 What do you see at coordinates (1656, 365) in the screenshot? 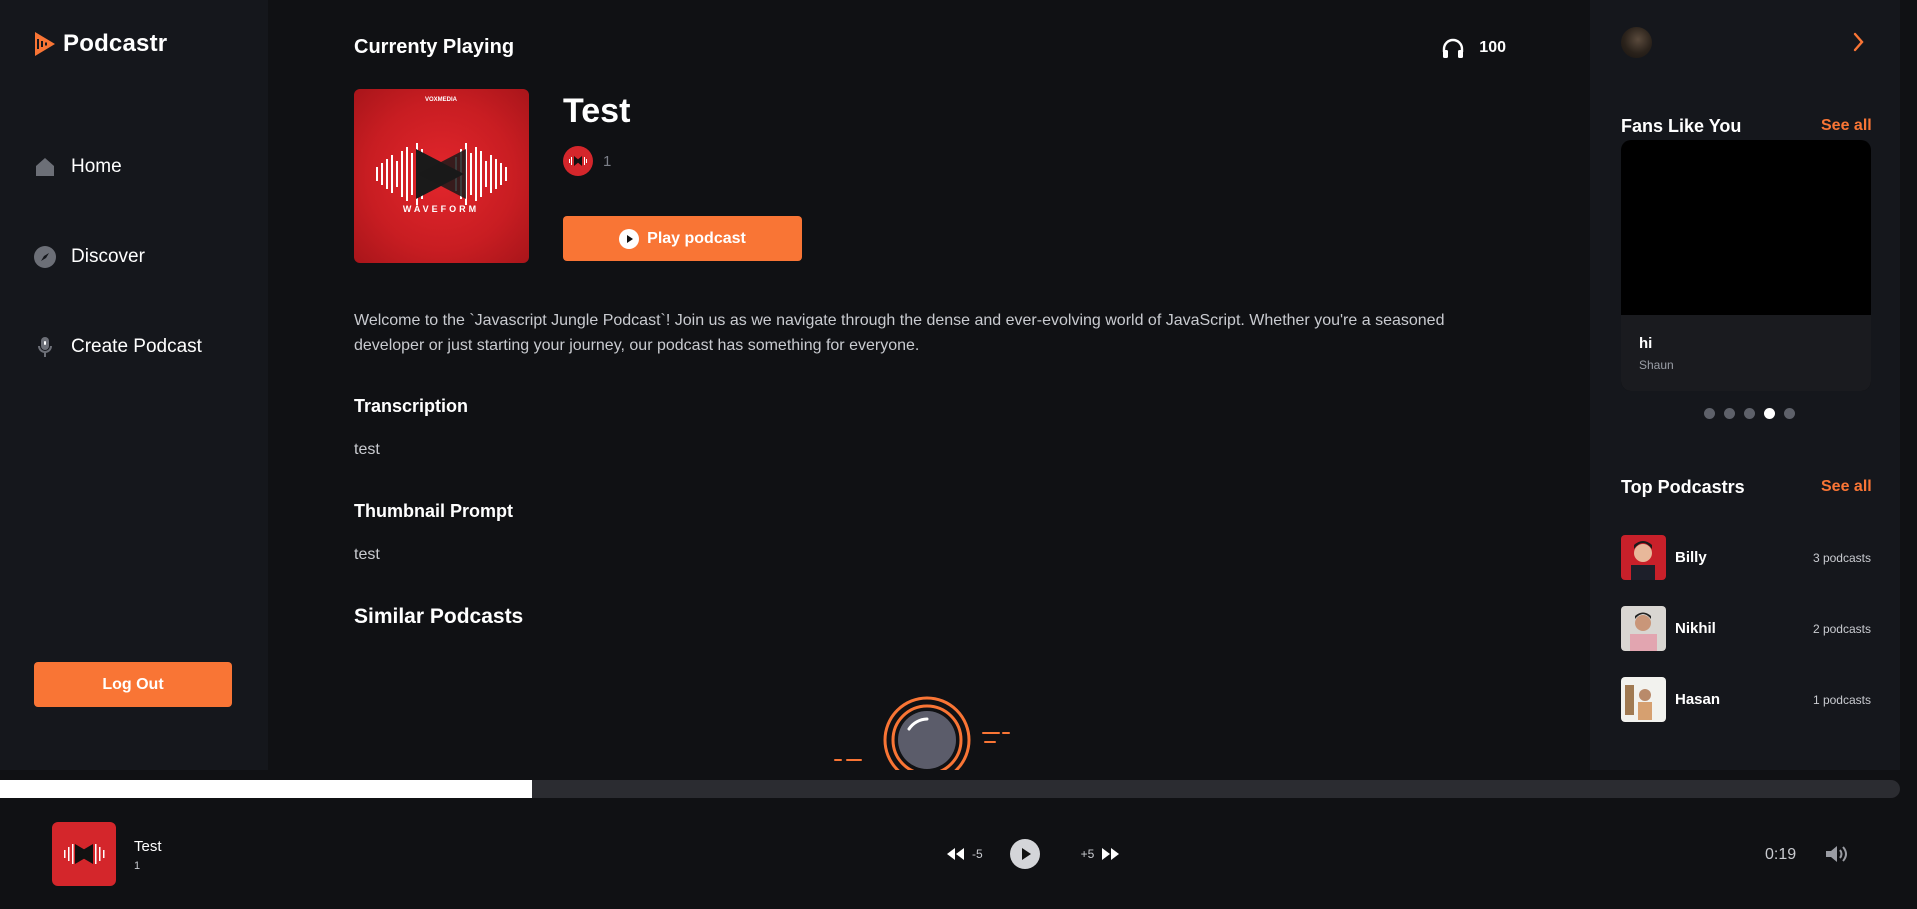
I see `fan-card-subtitle: Shaun` at bounding box center [1656, 365].